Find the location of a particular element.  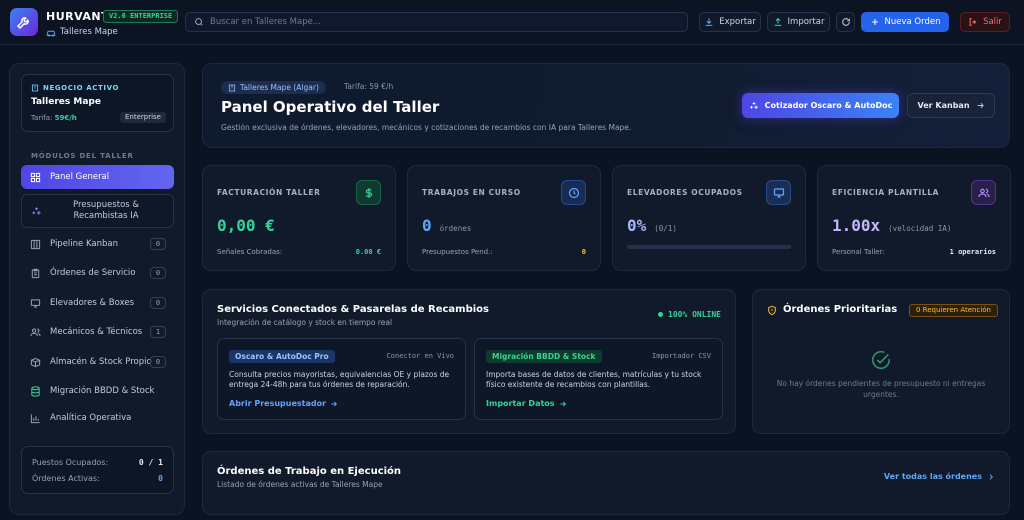

sidebar-item-migracion: Migración BBDD & Stock is located at coordinates (97, 391).